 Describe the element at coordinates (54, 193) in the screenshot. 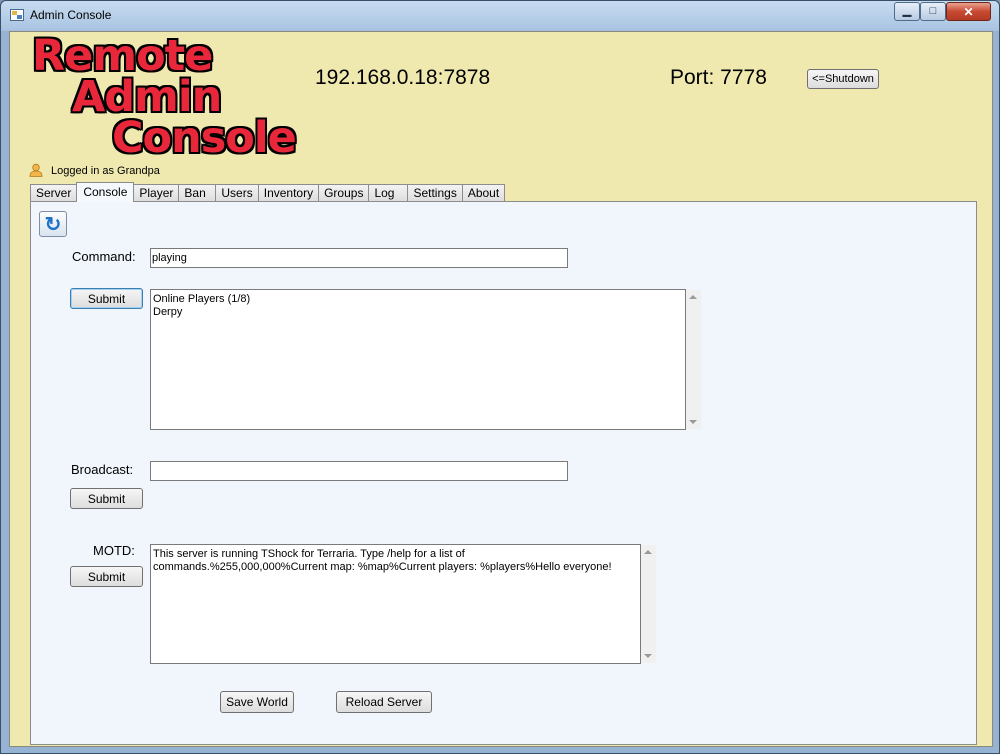

I see `tab-server: Server` at that location.